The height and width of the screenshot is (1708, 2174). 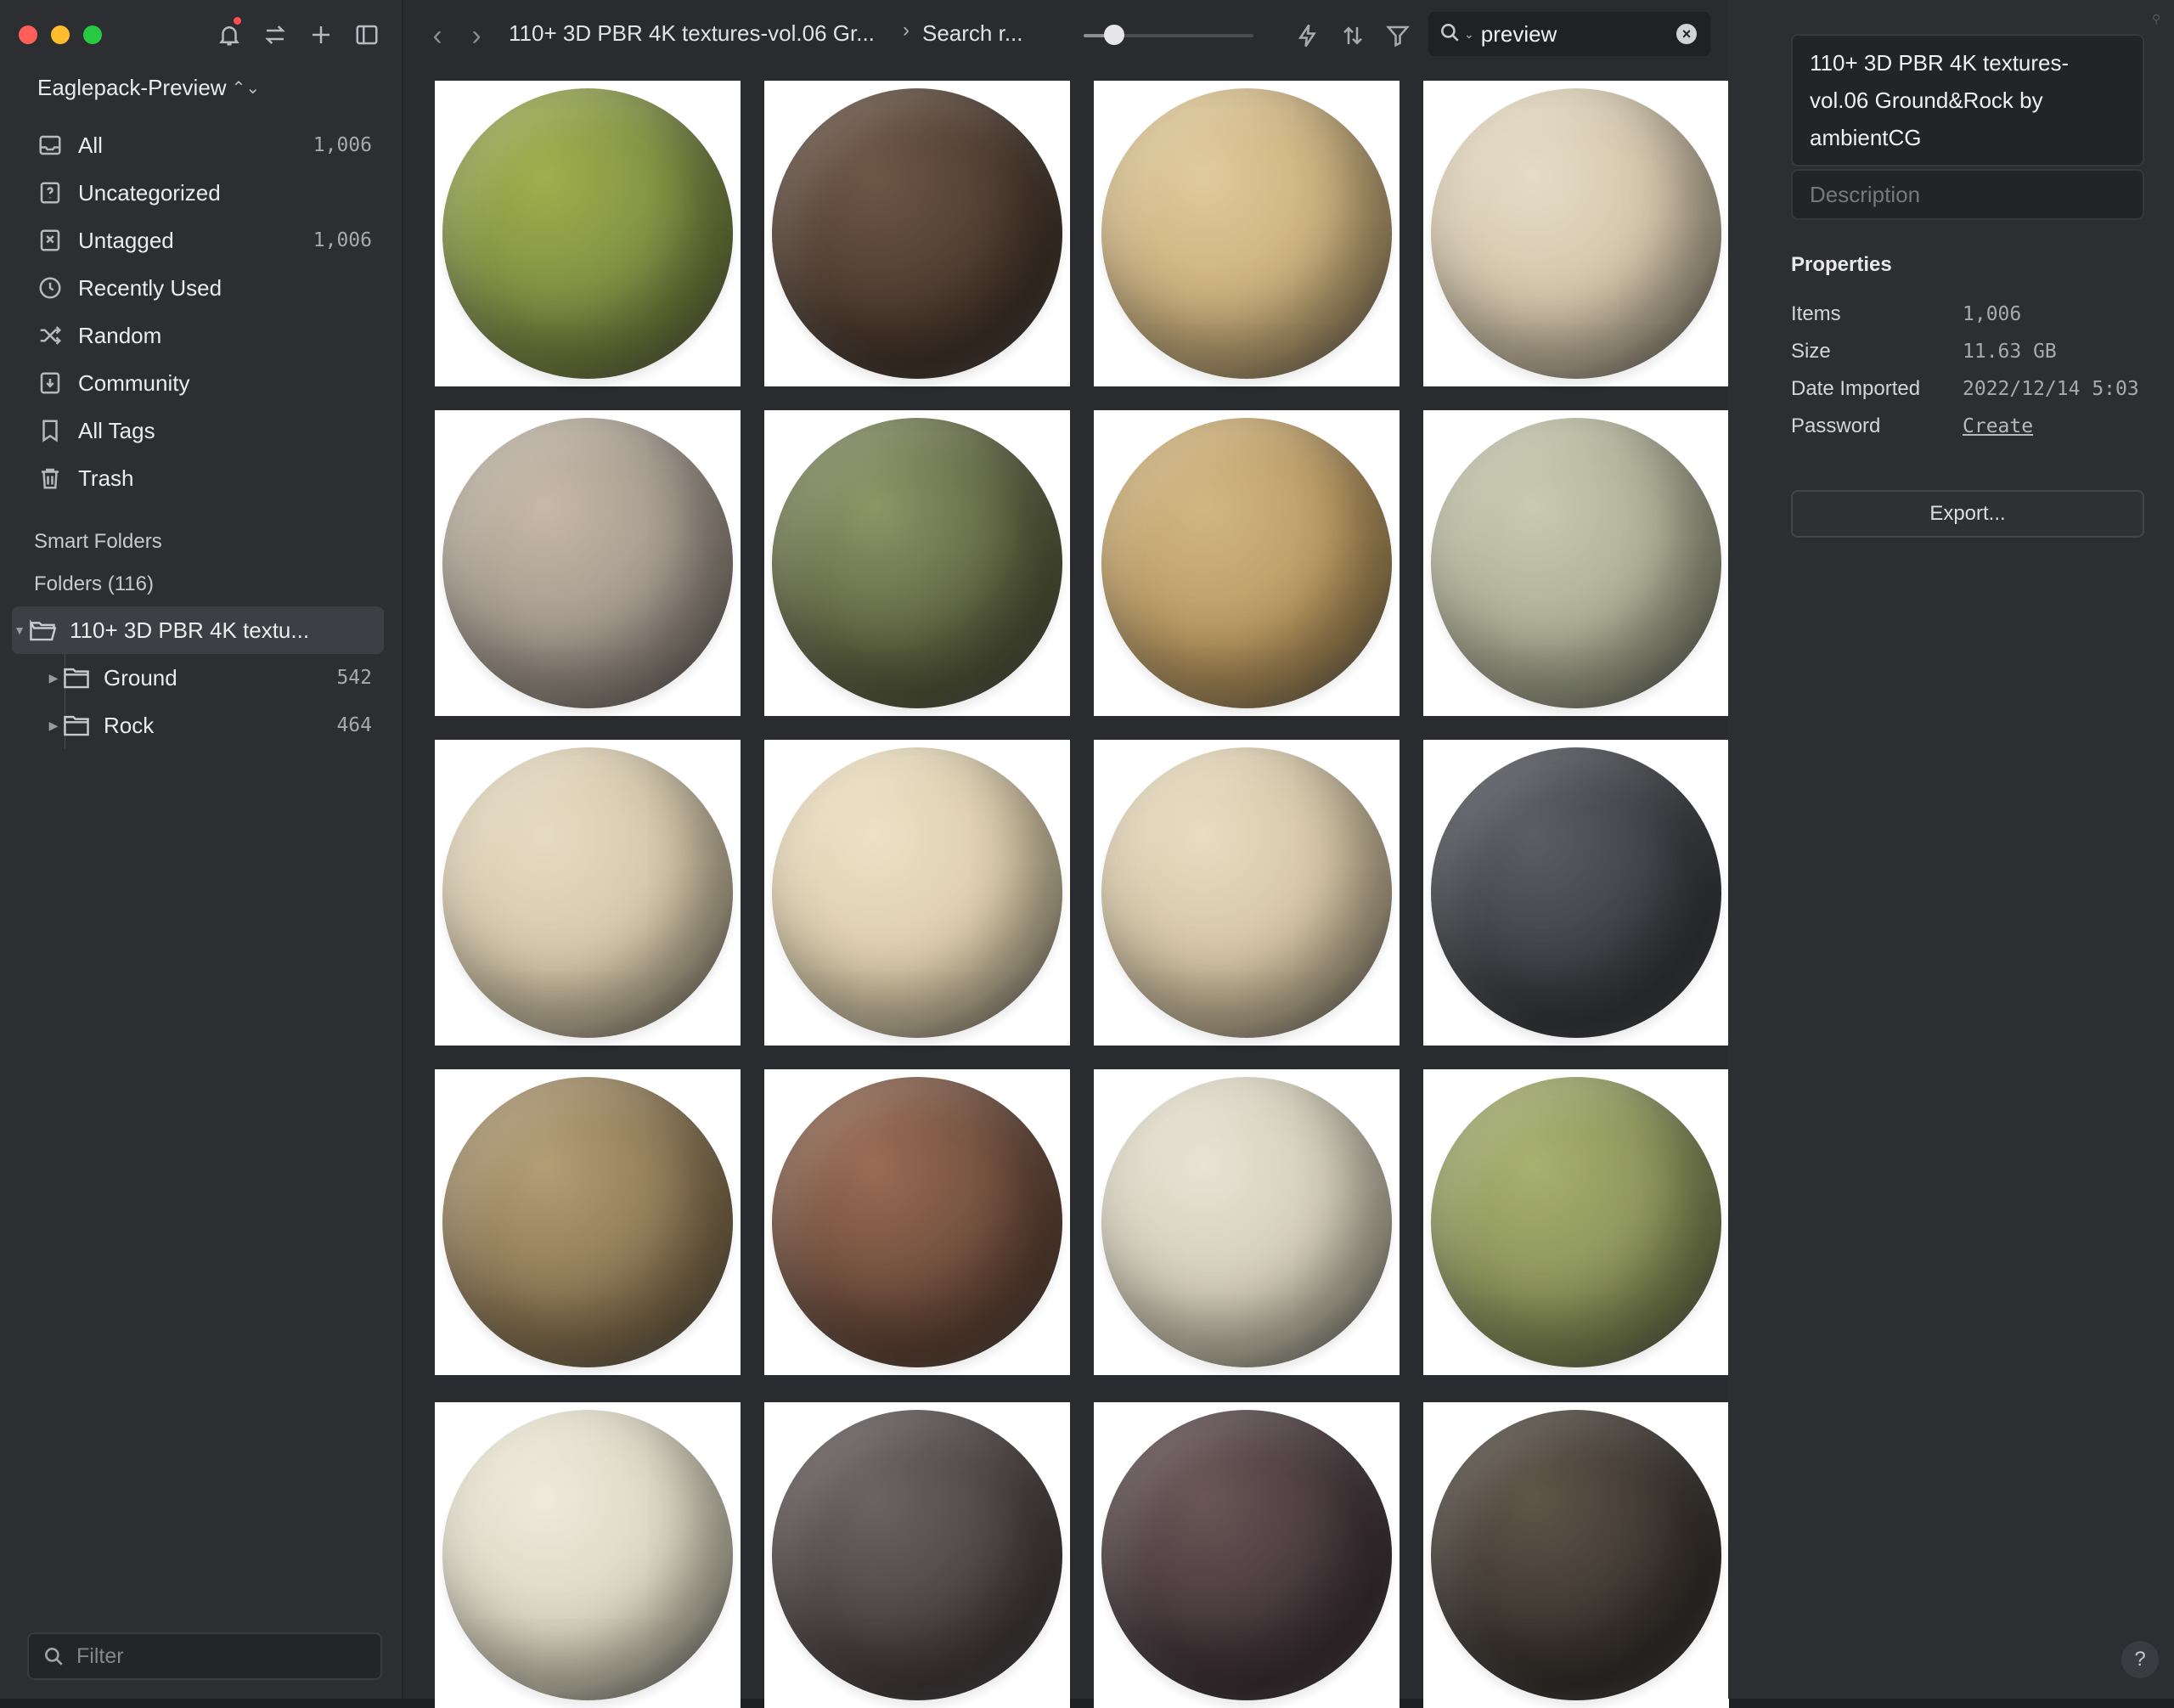 I want to click on notification-badge, so click(x=237, y=21).